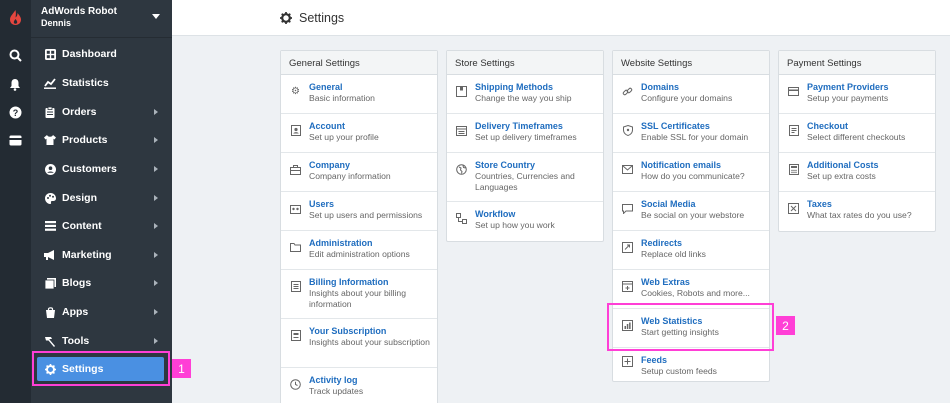 The image size is (950, 403). I want to click on settings-item-general: ⚙ General Basic information, so click(359, 94).